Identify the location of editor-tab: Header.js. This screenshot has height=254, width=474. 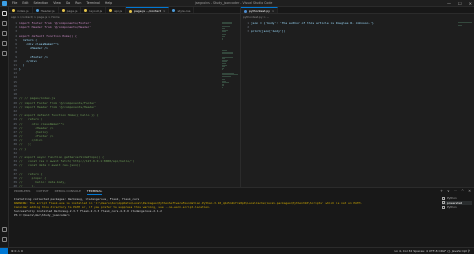
(46, 10).